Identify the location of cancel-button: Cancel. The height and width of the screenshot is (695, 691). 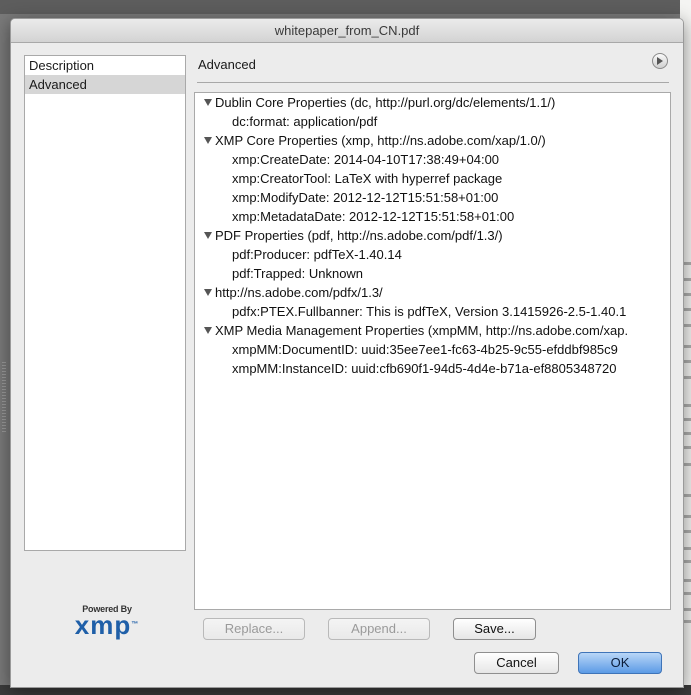
(516, 663).